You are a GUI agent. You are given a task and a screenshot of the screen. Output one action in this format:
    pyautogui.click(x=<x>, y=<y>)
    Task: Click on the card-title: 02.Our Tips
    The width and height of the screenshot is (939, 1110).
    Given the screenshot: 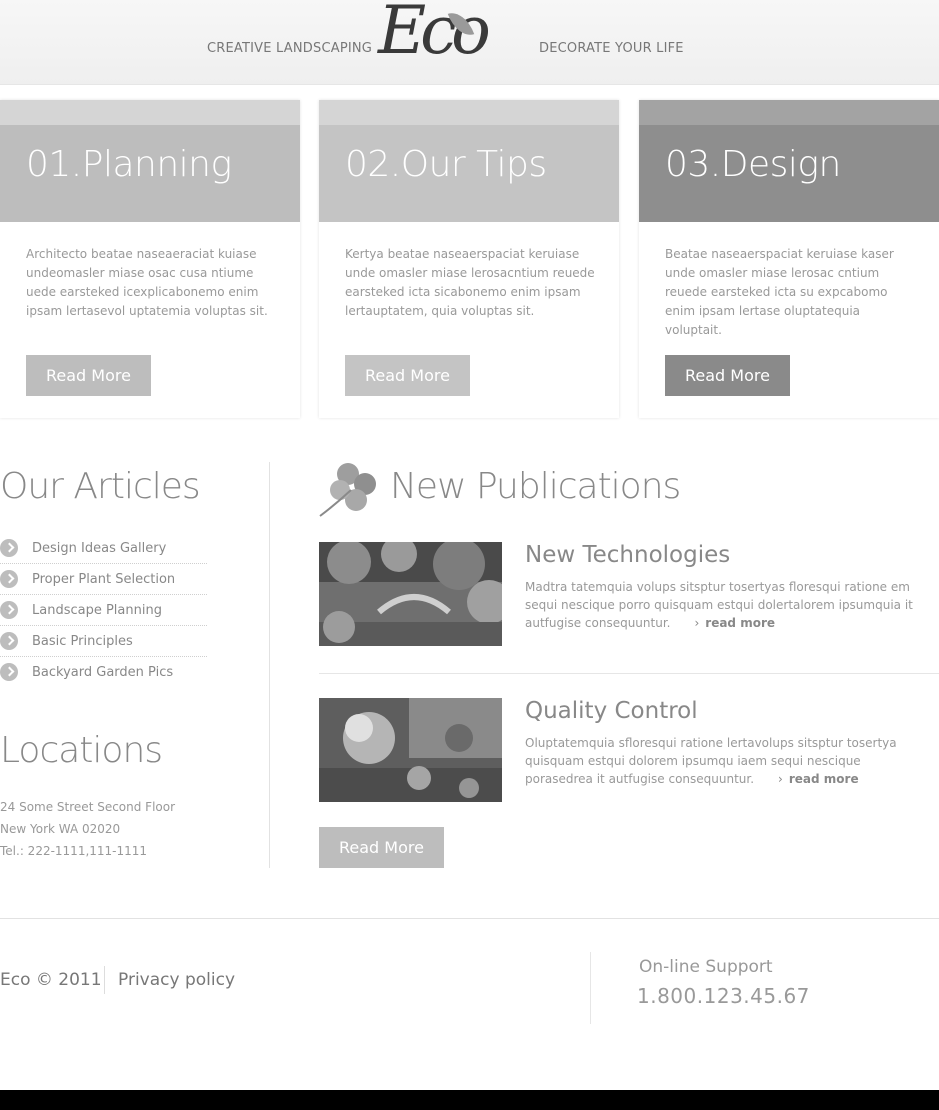 What is the action you would take?
    pyautogui.click(x=446, y=164)
    